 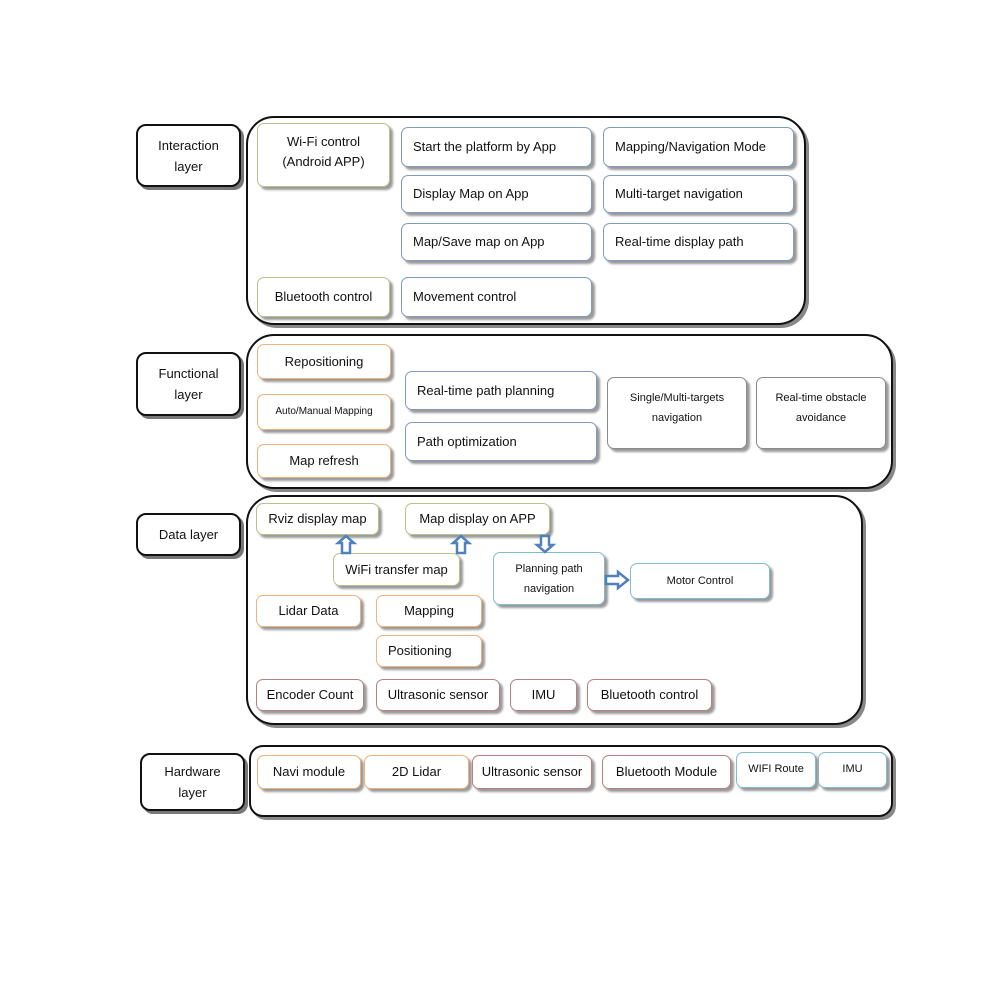 I want to click on map-display-on-app-box: Map display on APP, so click(x=477, y=519).